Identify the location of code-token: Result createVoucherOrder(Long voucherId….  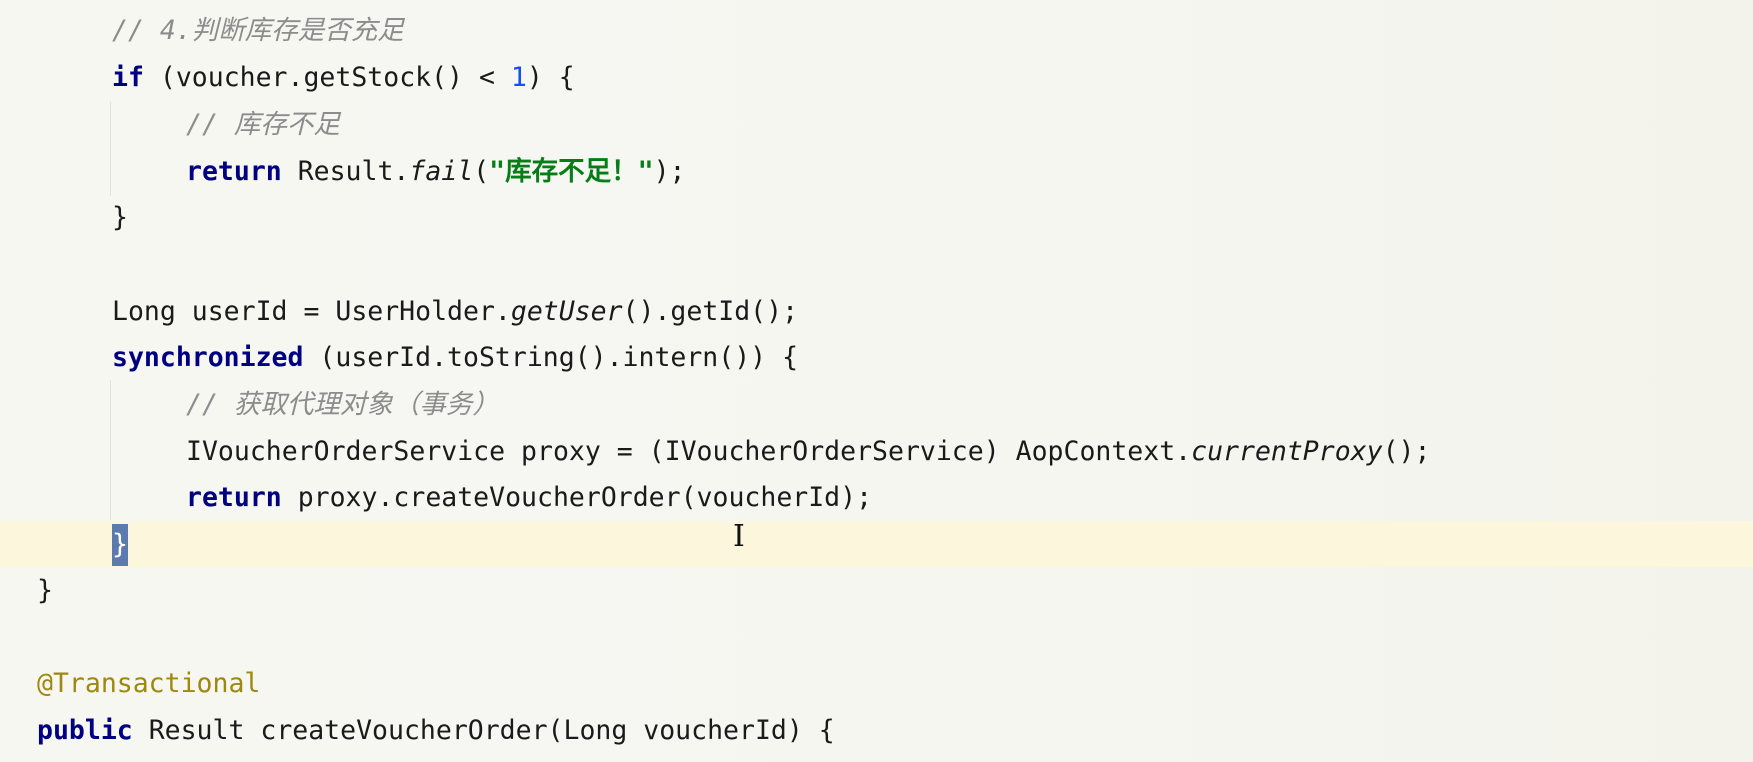
(483, 730).